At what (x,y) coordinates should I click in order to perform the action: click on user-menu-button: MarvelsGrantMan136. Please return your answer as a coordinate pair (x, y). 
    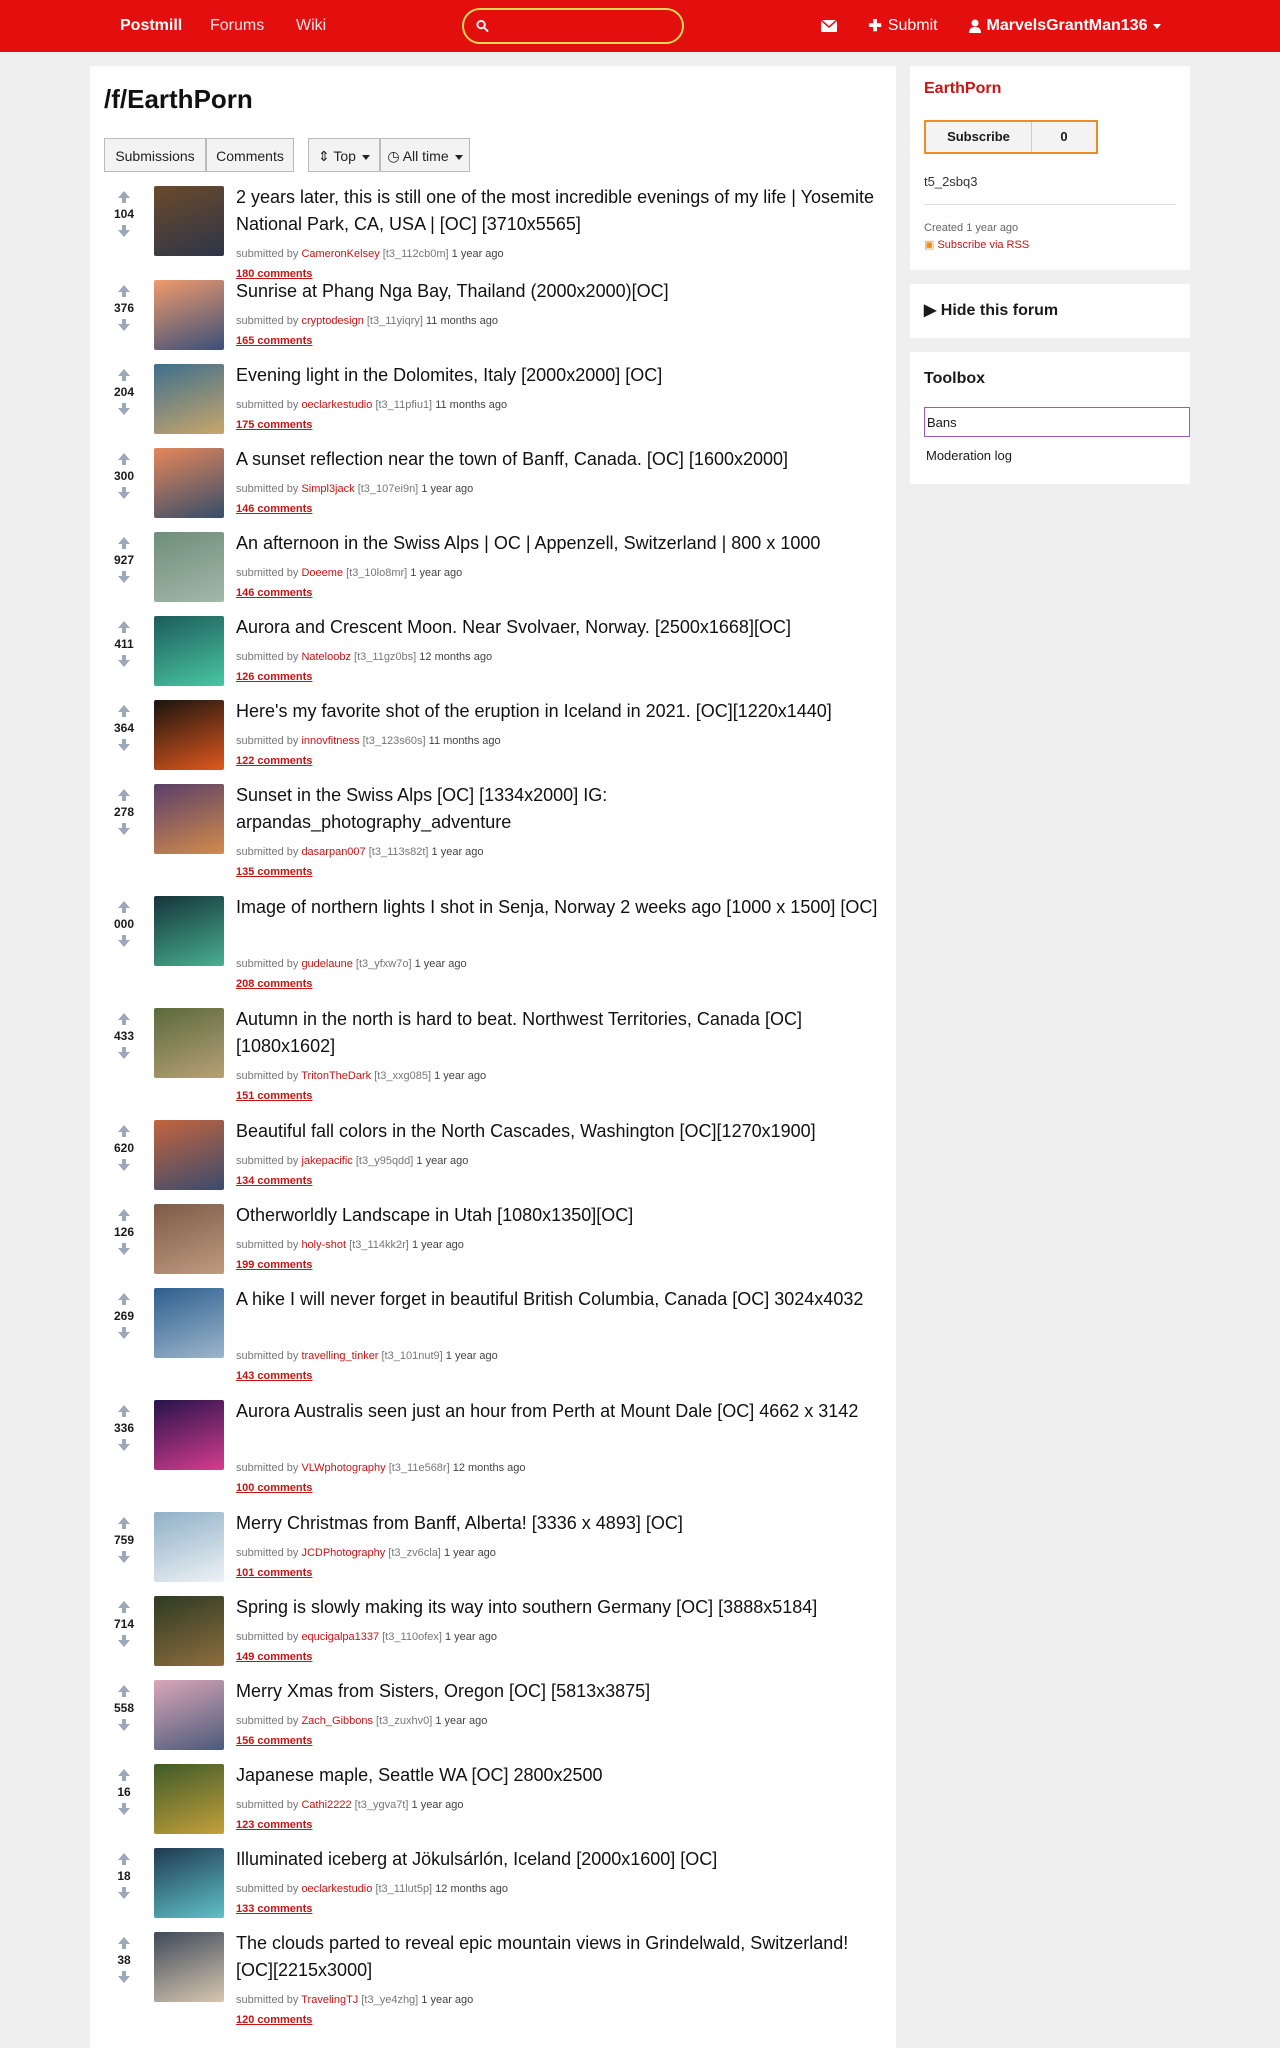
    Looking at the image, I should click on (1065, 26).